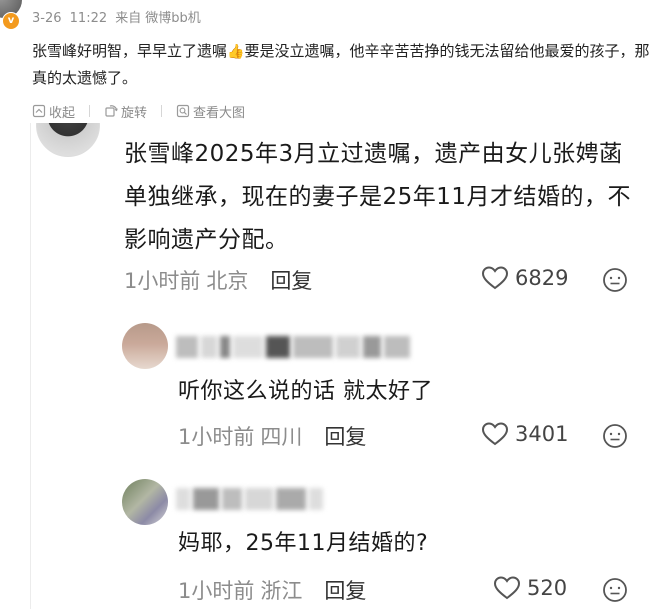 Image resolution: width=660 pixels, height=609 pixels. I want to click on view-large-image-button: 查看大图, so click(210, 111).